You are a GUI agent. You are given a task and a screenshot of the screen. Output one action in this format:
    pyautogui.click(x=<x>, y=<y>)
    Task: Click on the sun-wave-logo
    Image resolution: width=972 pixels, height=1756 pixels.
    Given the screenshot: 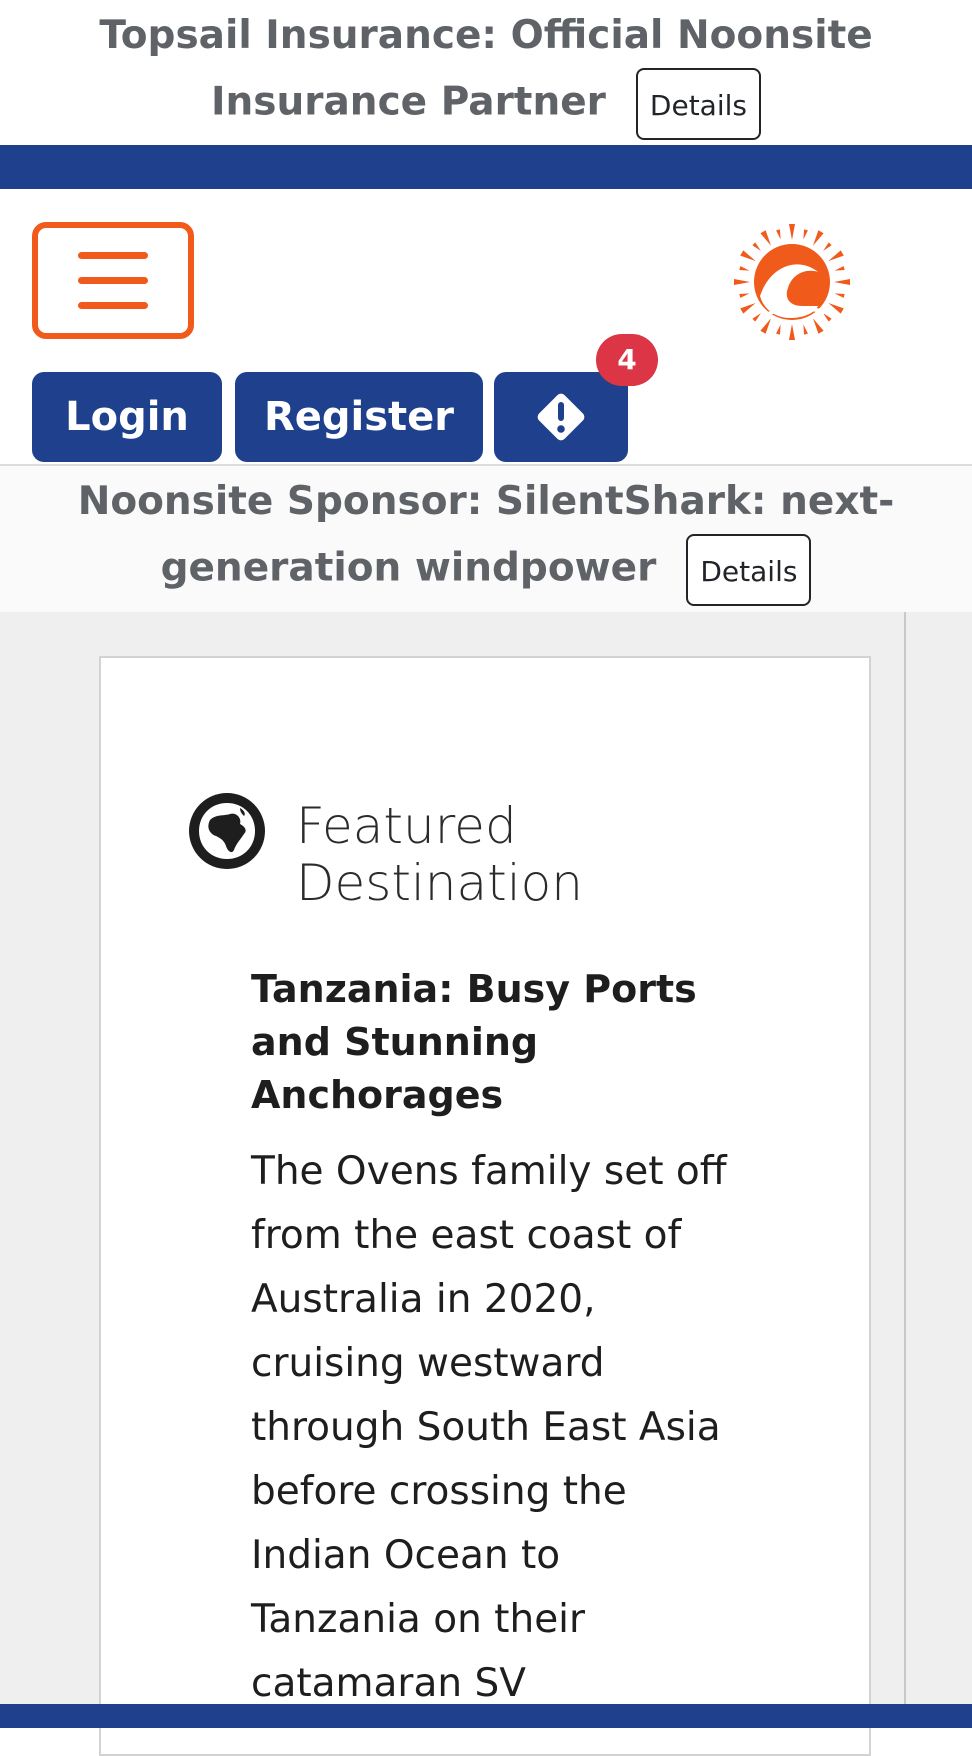 What is the action you would take?
    pyautogui.click(x=792, y=282)
    